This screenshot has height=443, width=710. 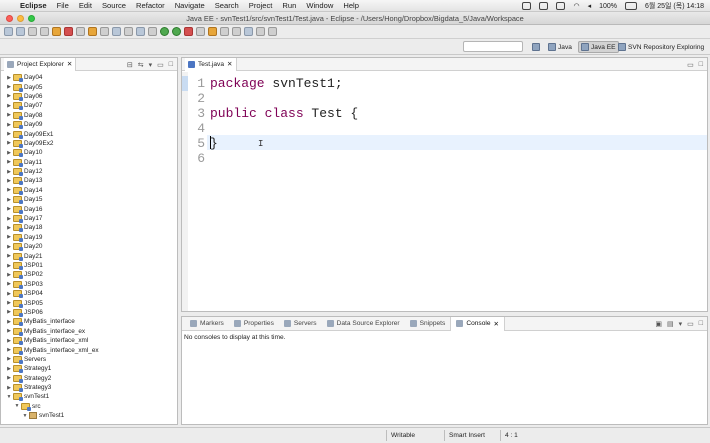 I want to click on forward-icon, so click(x=272, y=31).